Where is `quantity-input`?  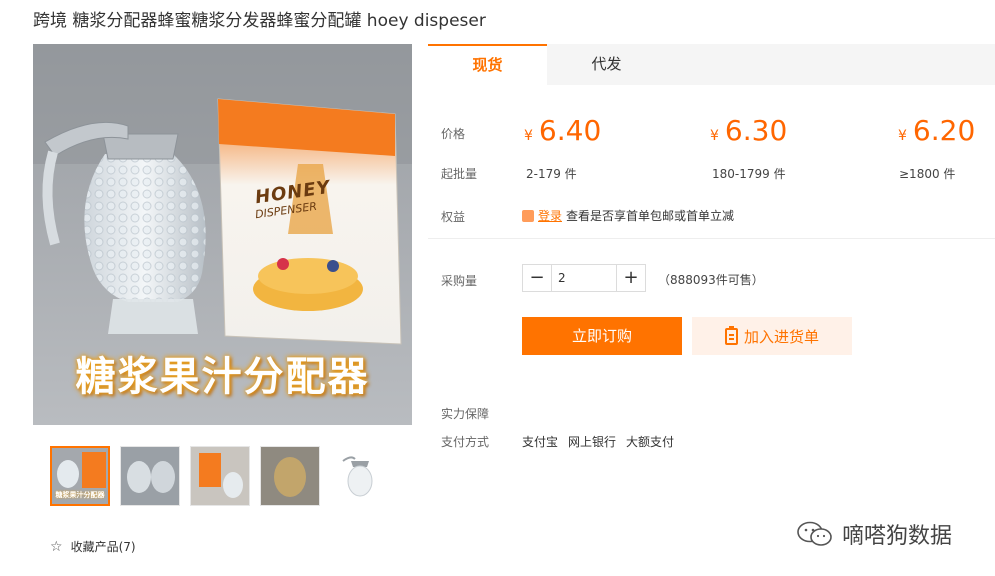 quantity-input is located at coordinates (584, 278).